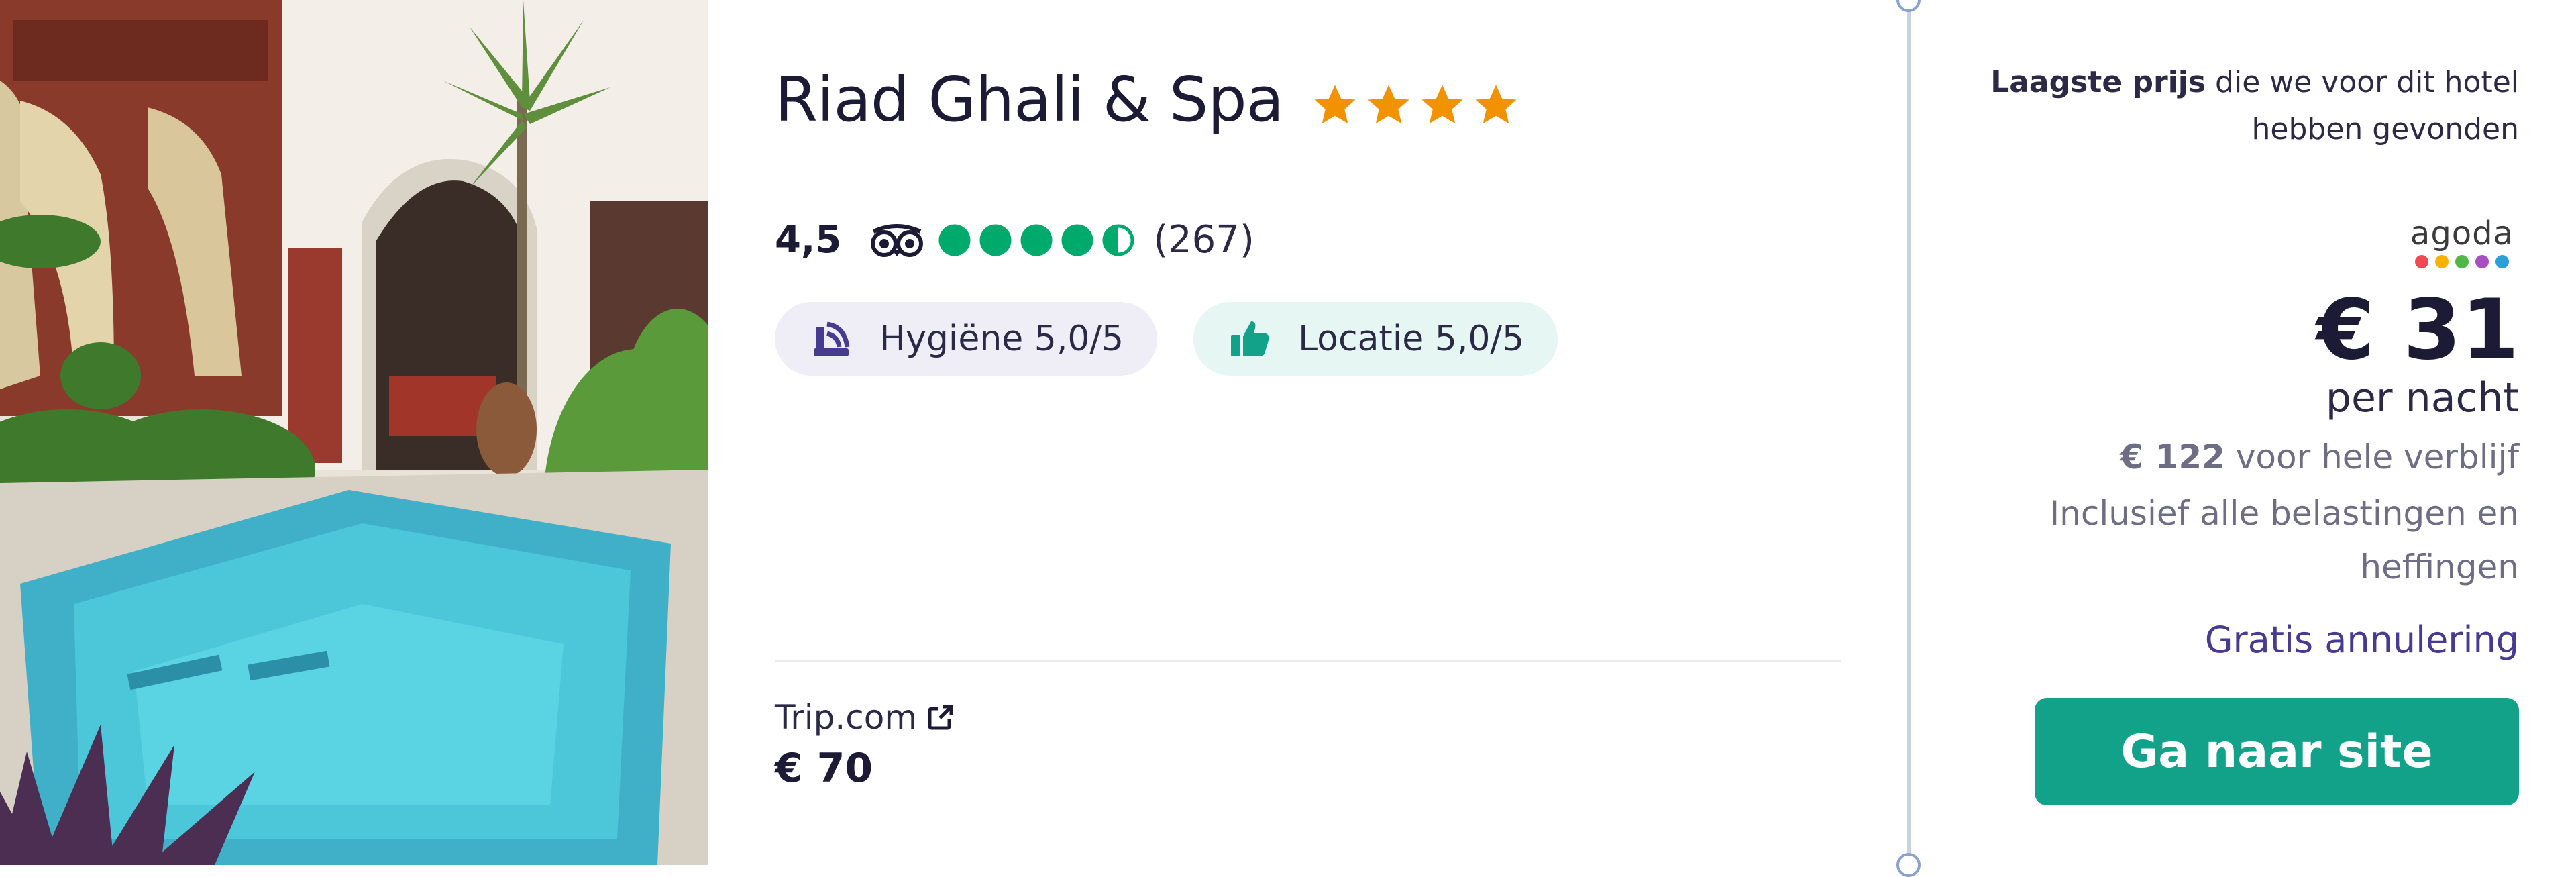  I want to click on alt-offer-provider-link: Trip.com, so click(865, 717).